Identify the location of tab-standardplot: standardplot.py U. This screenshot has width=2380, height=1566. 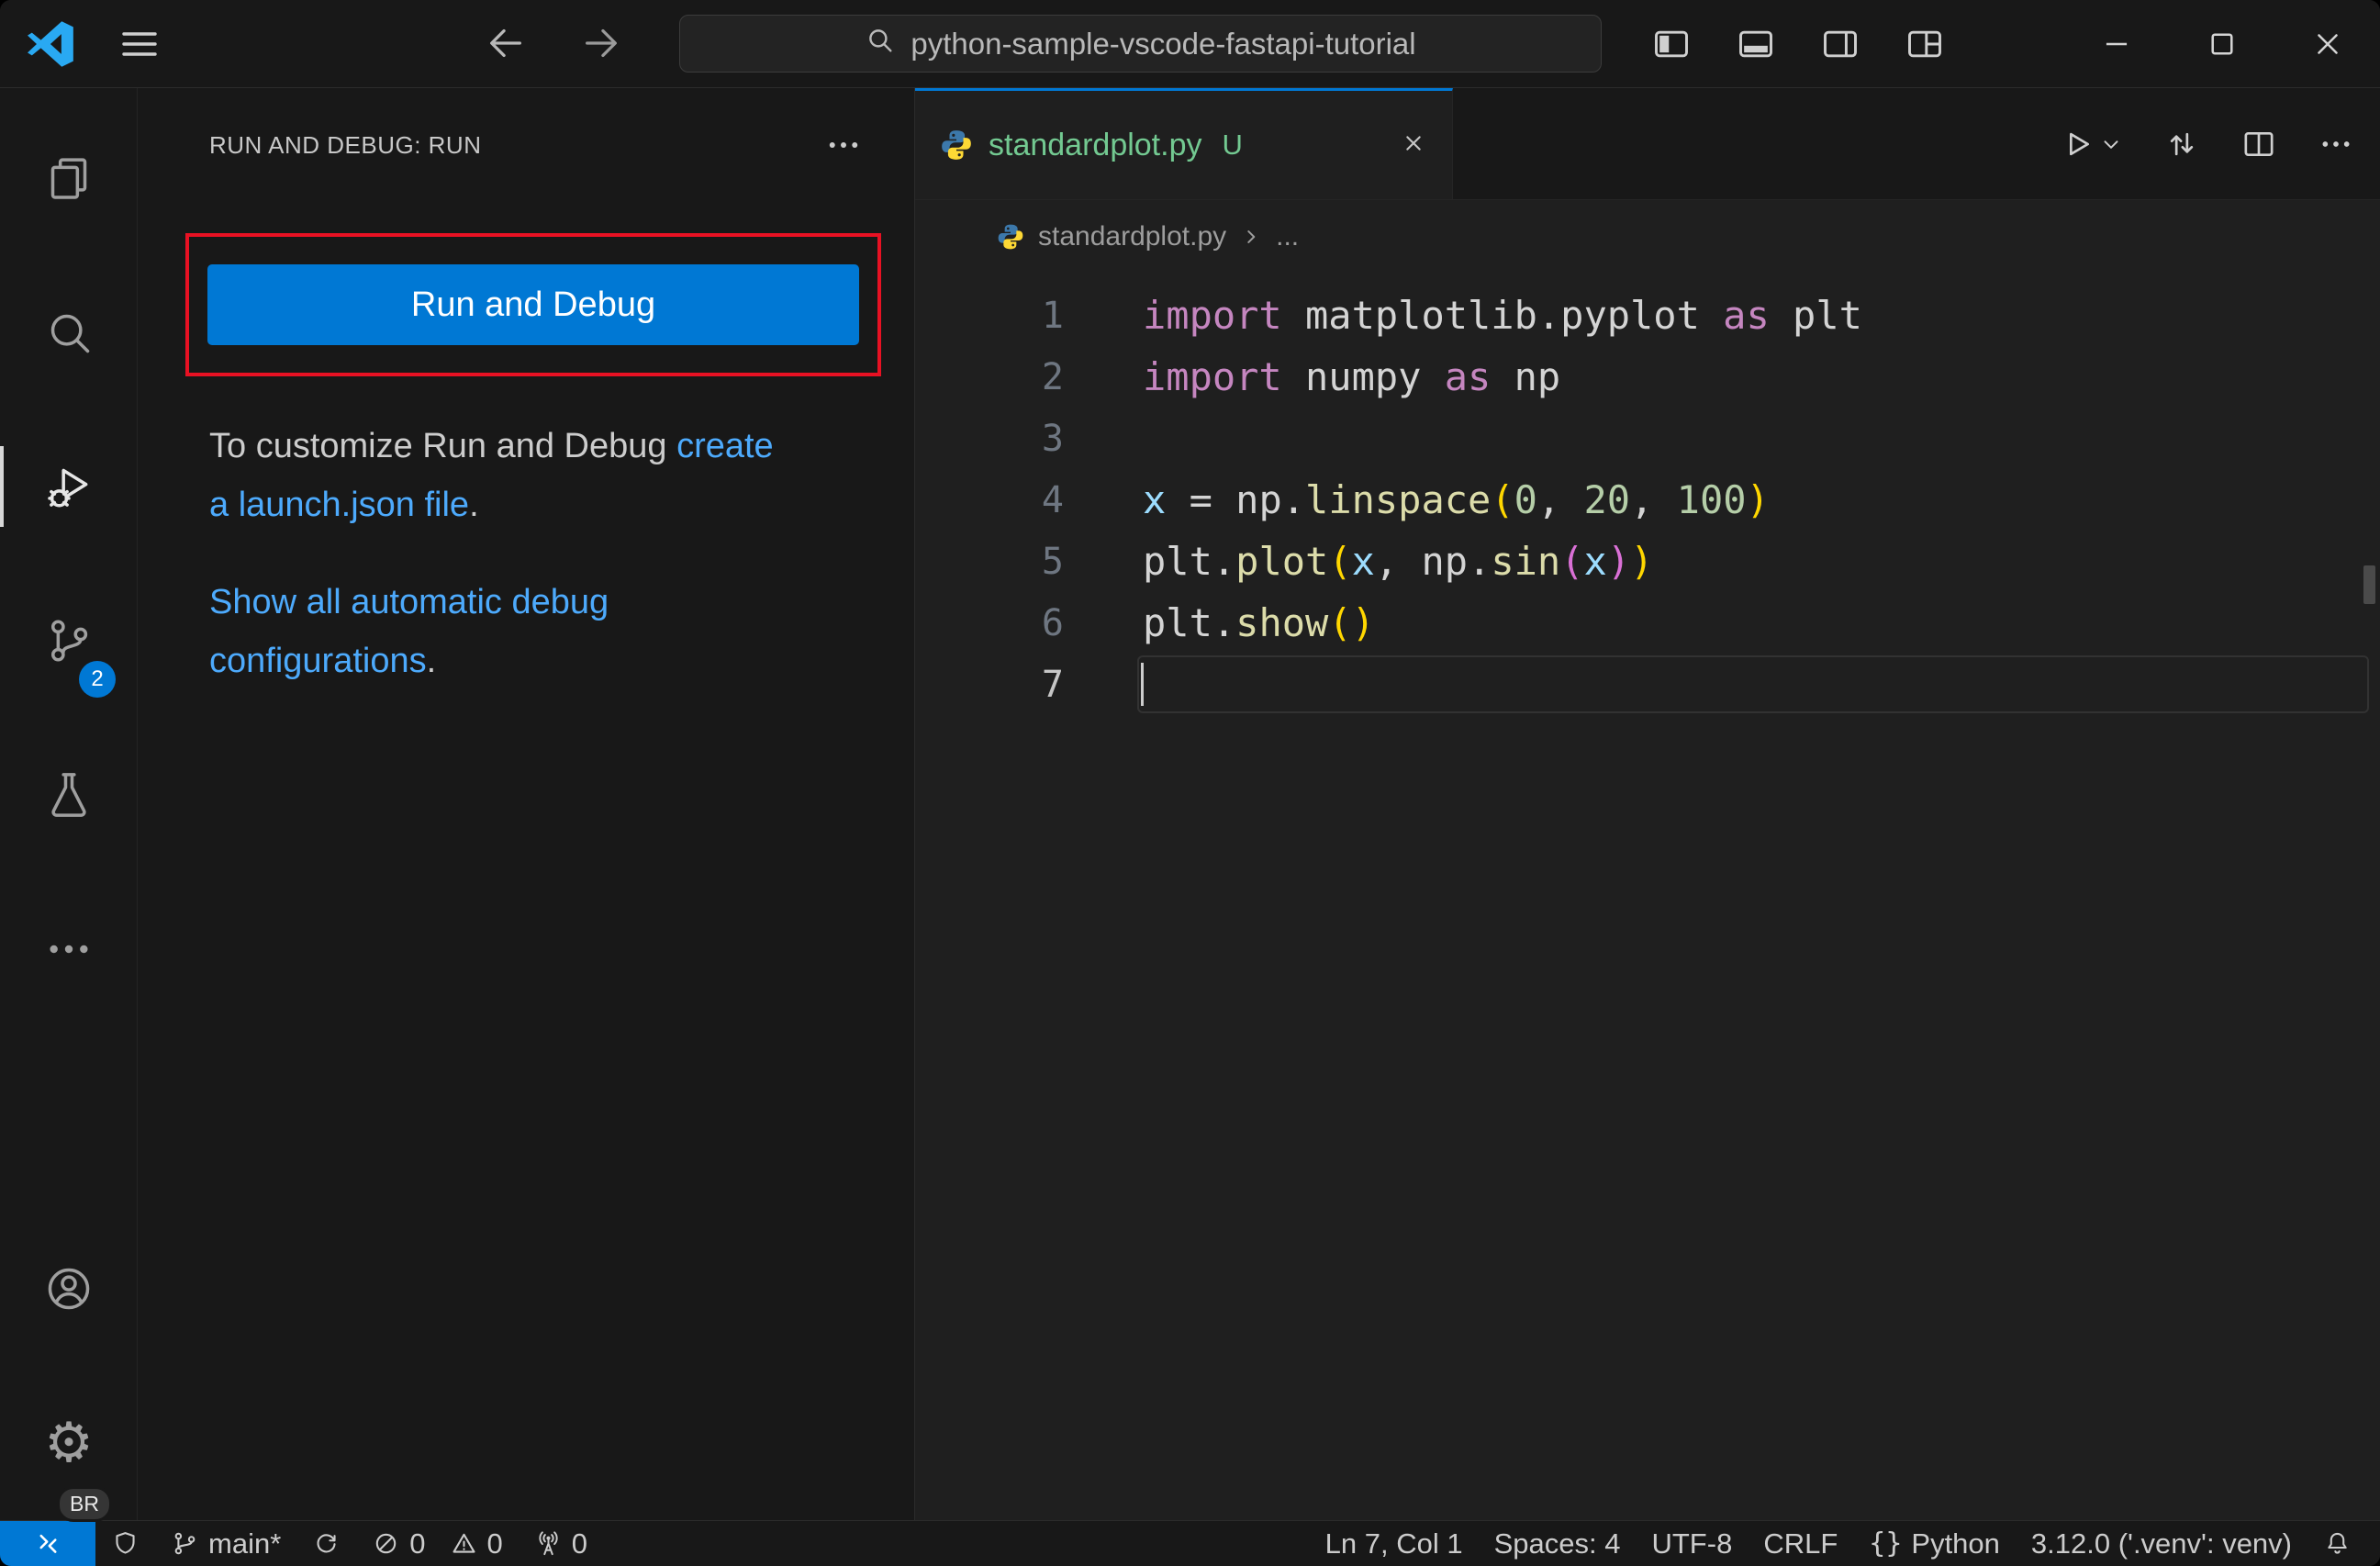
(1184, 143).